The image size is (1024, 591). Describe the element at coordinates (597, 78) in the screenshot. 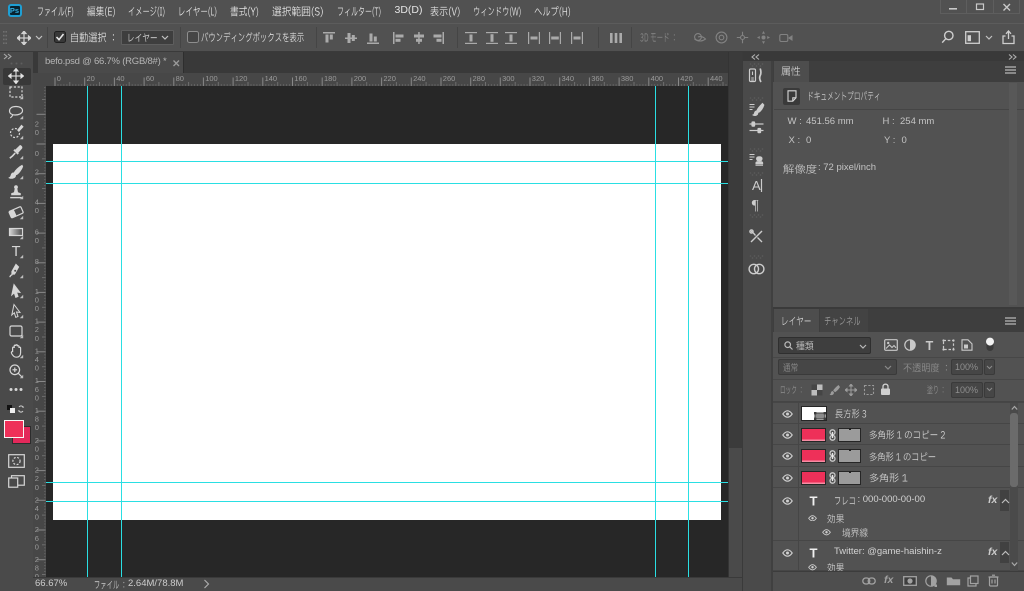

I see `svg-text: 360` at that location.